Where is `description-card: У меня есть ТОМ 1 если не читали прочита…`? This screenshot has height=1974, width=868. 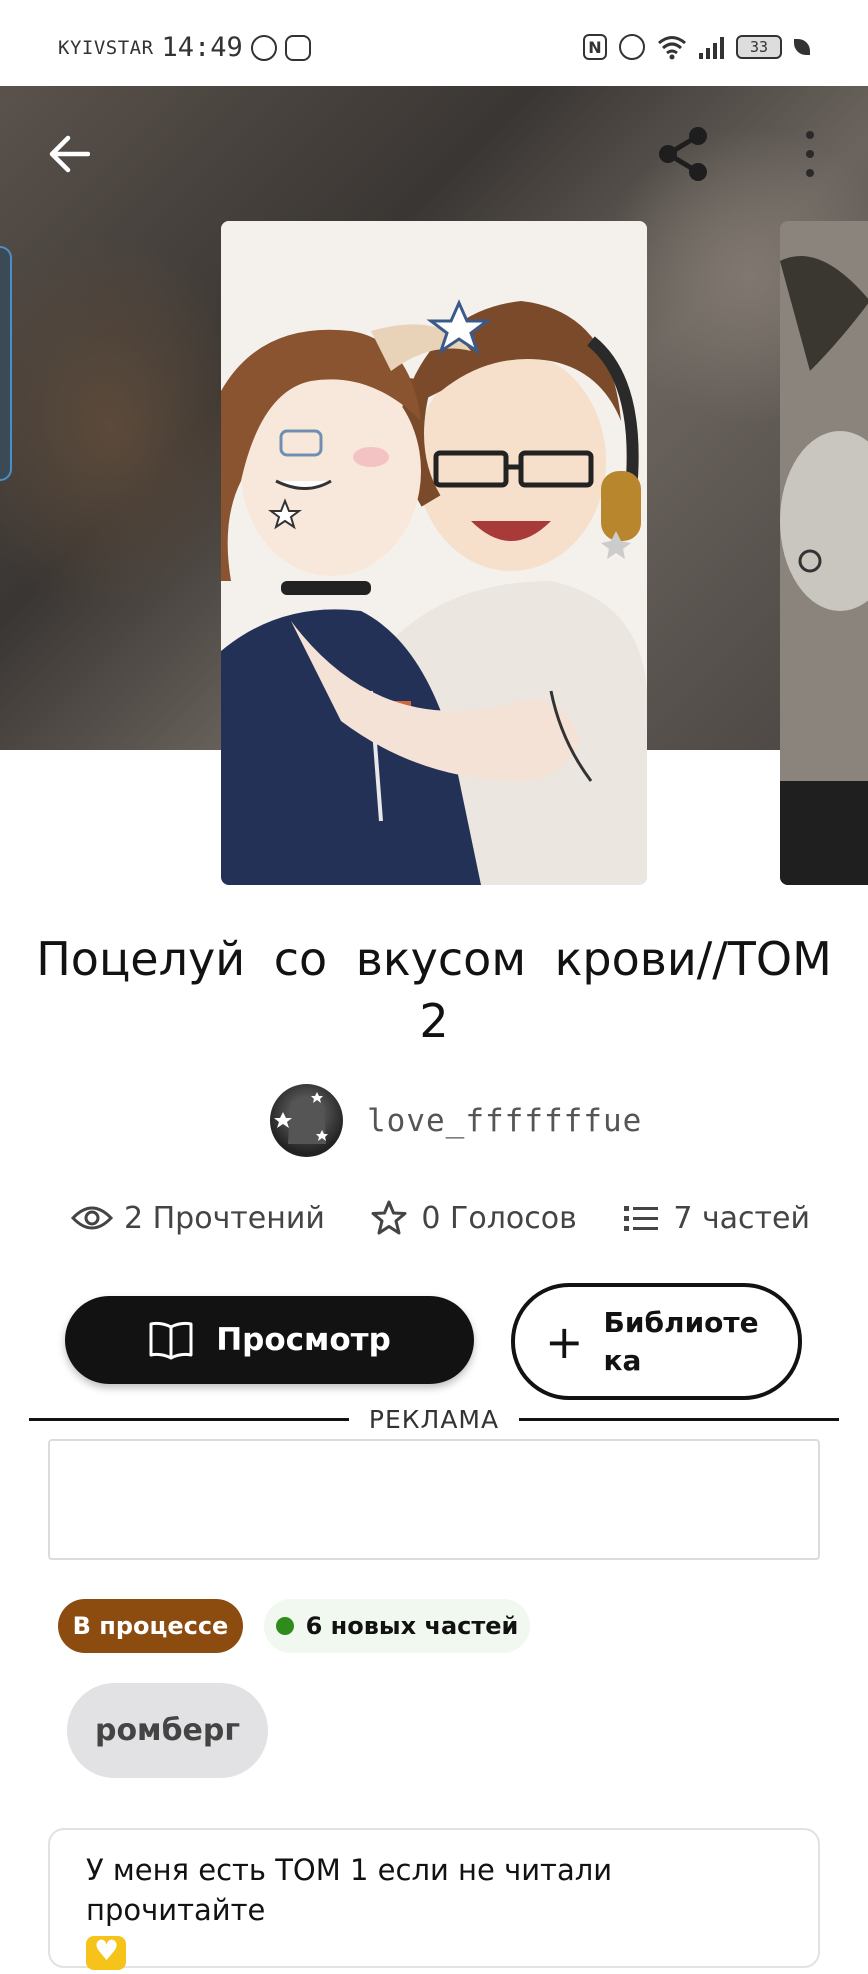 description-card: У меня есть ТОМ 1 если не читали прочита… is located at coordinates (434, 1899).